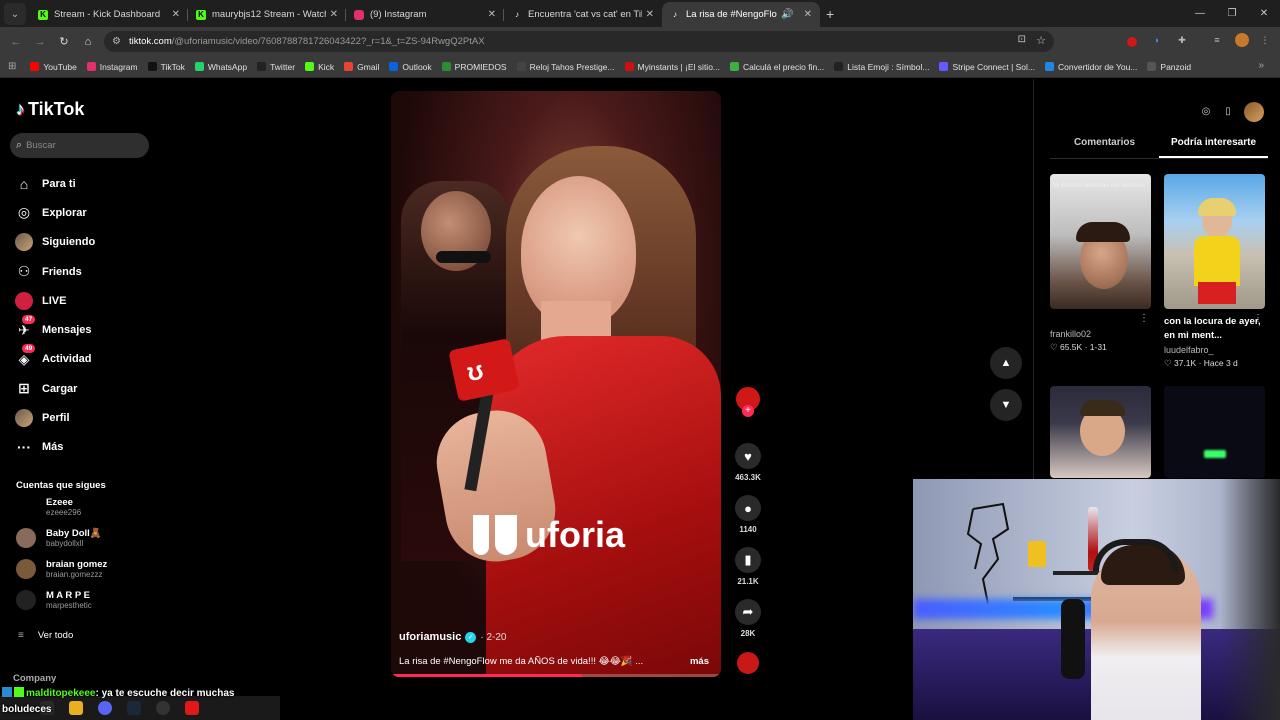 The width and height of the screenshot is (1280, 720). I want to click on tab-search-icon: ⌄, so click(15, 14).